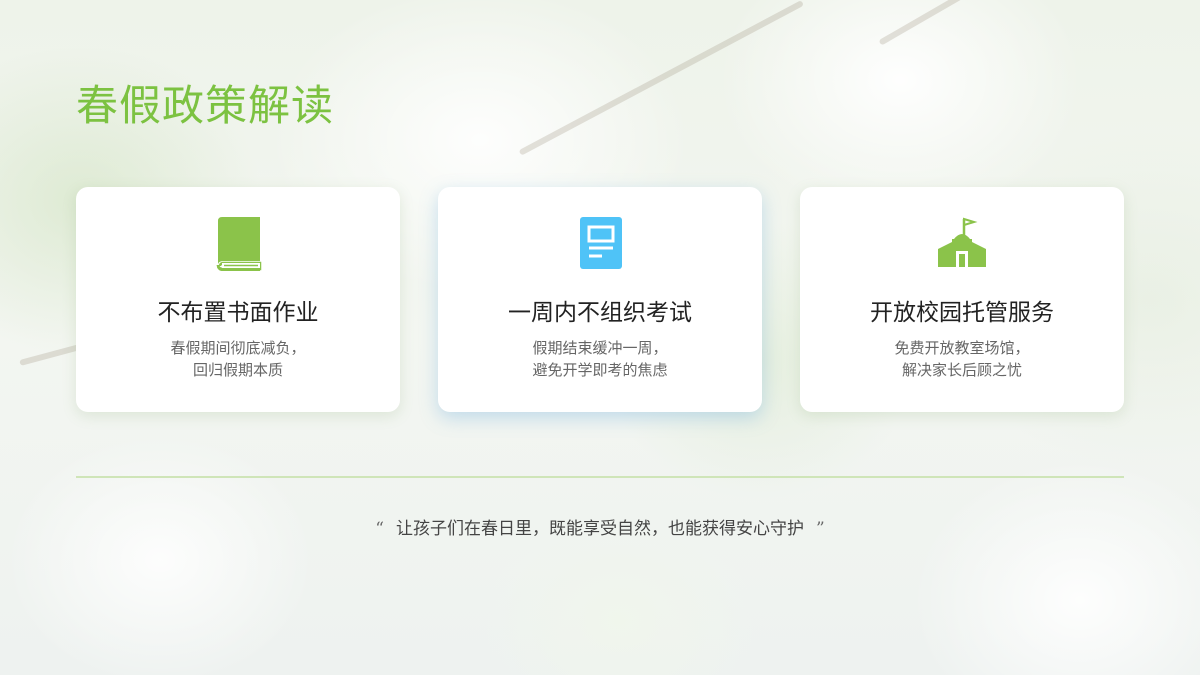  I want to click on card-heading: 不布置书面作业, so click(238, 313).